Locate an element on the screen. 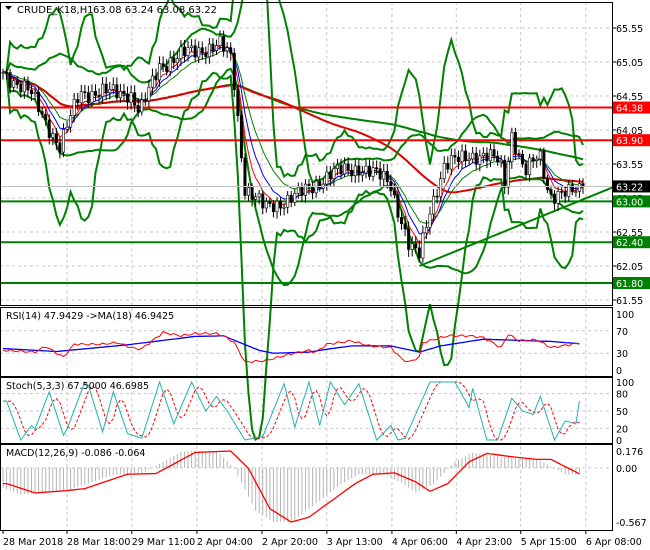  rsi-tick-label: 100 is located at coordinates (625, 315).